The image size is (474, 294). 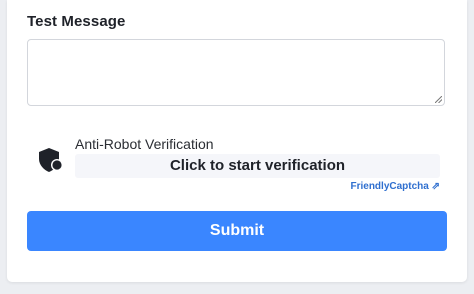 What do you see at coordinates (144, 144) in the screenshot?
I see `captcha-title: Anti-Robot Verification` at bounding box center [144, 144].